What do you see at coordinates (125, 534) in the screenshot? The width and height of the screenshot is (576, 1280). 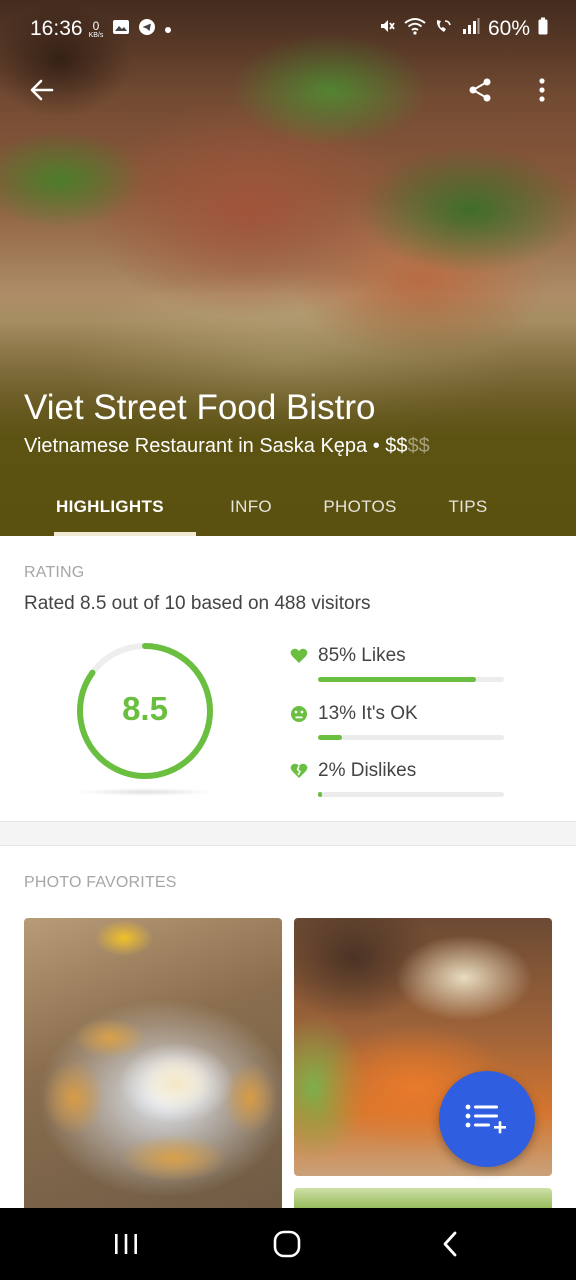 I see `active-tab-indicator` at bounding box center [125, 534].